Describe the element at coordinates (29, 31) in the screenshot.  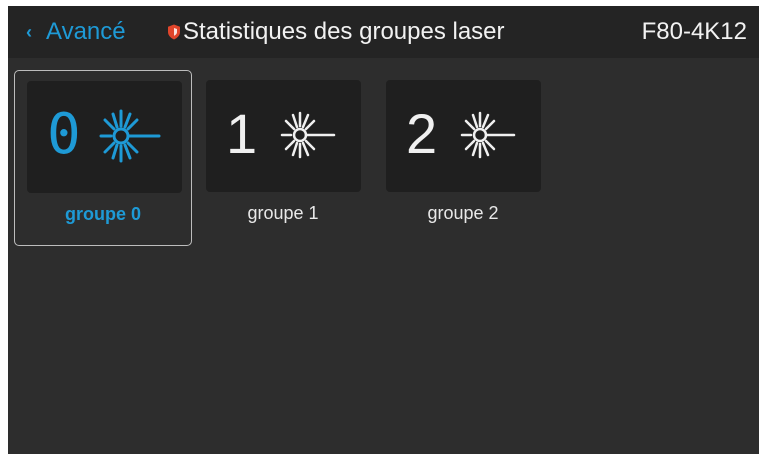
I see `chevron-left-icon: ‹` at that location.